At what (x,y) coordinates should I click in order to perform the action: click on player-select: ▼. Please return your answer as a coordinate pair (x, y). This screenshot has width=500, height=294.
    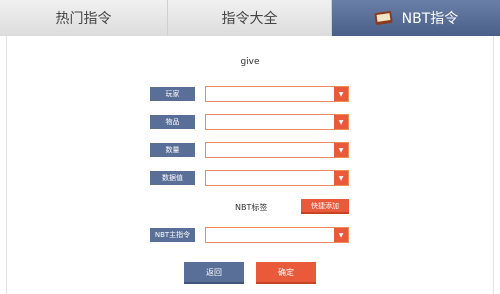
    Looking at the image, I should click on (277, 94).